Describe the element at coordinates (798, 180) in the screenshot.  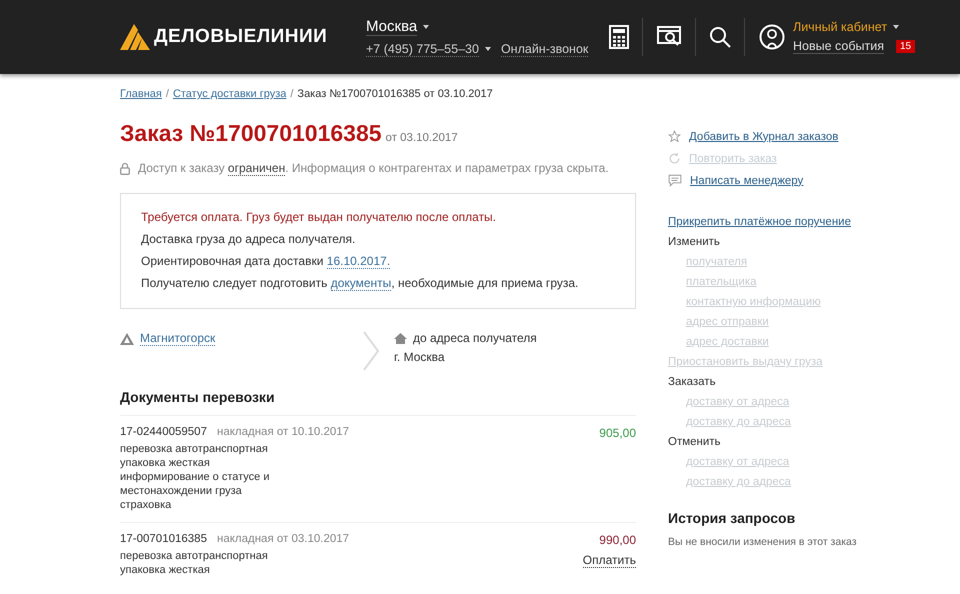
I see `sidebar-action-link: Написать менеджеру` at that location.